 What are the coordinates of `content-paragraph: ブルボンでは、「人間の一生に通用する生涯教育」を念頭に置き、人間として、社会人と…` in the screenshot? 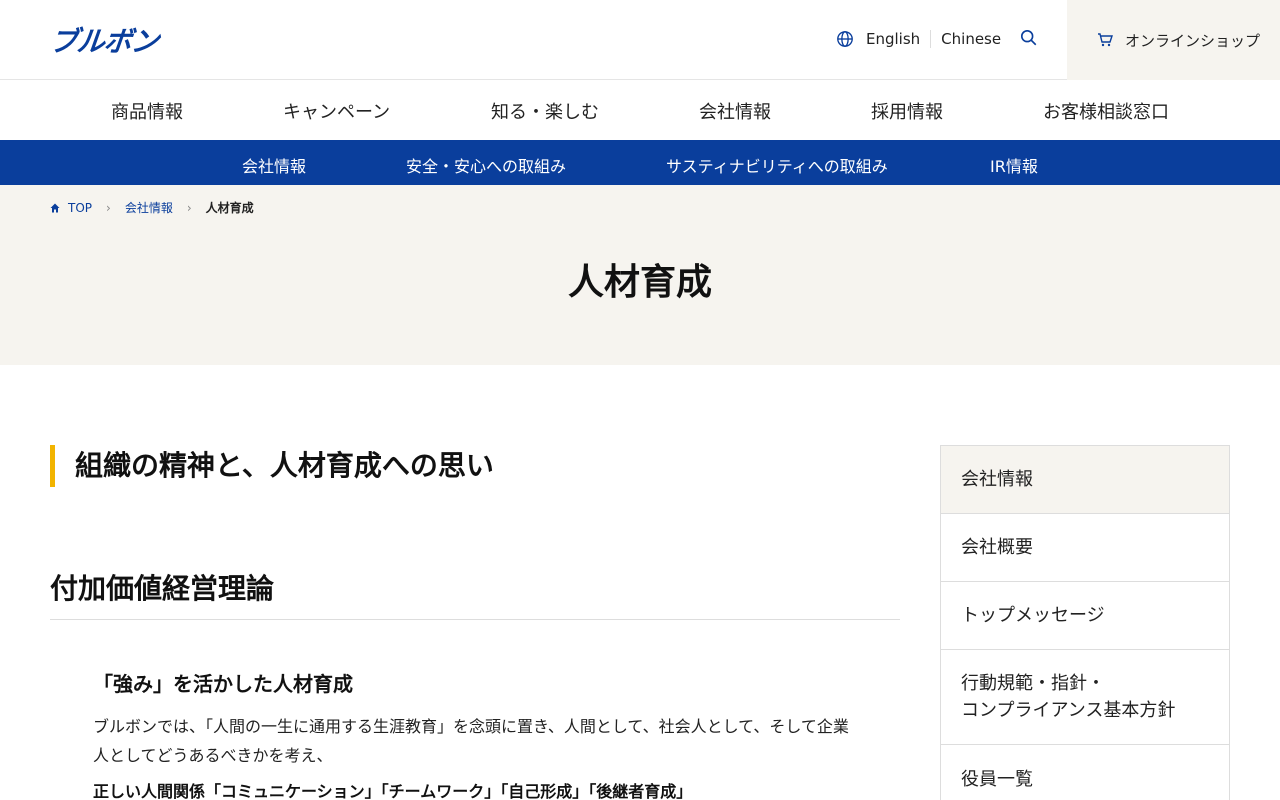 It's located at (471, 741).